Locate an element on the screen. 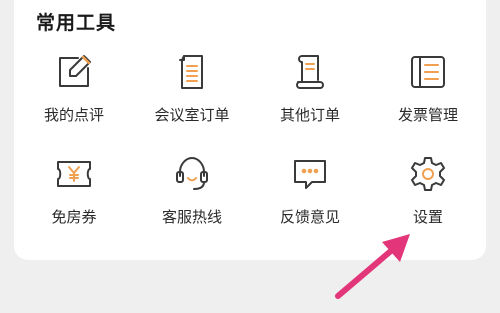  tool-invoice-management: 发票管理 is located at coordinates (428, 97).